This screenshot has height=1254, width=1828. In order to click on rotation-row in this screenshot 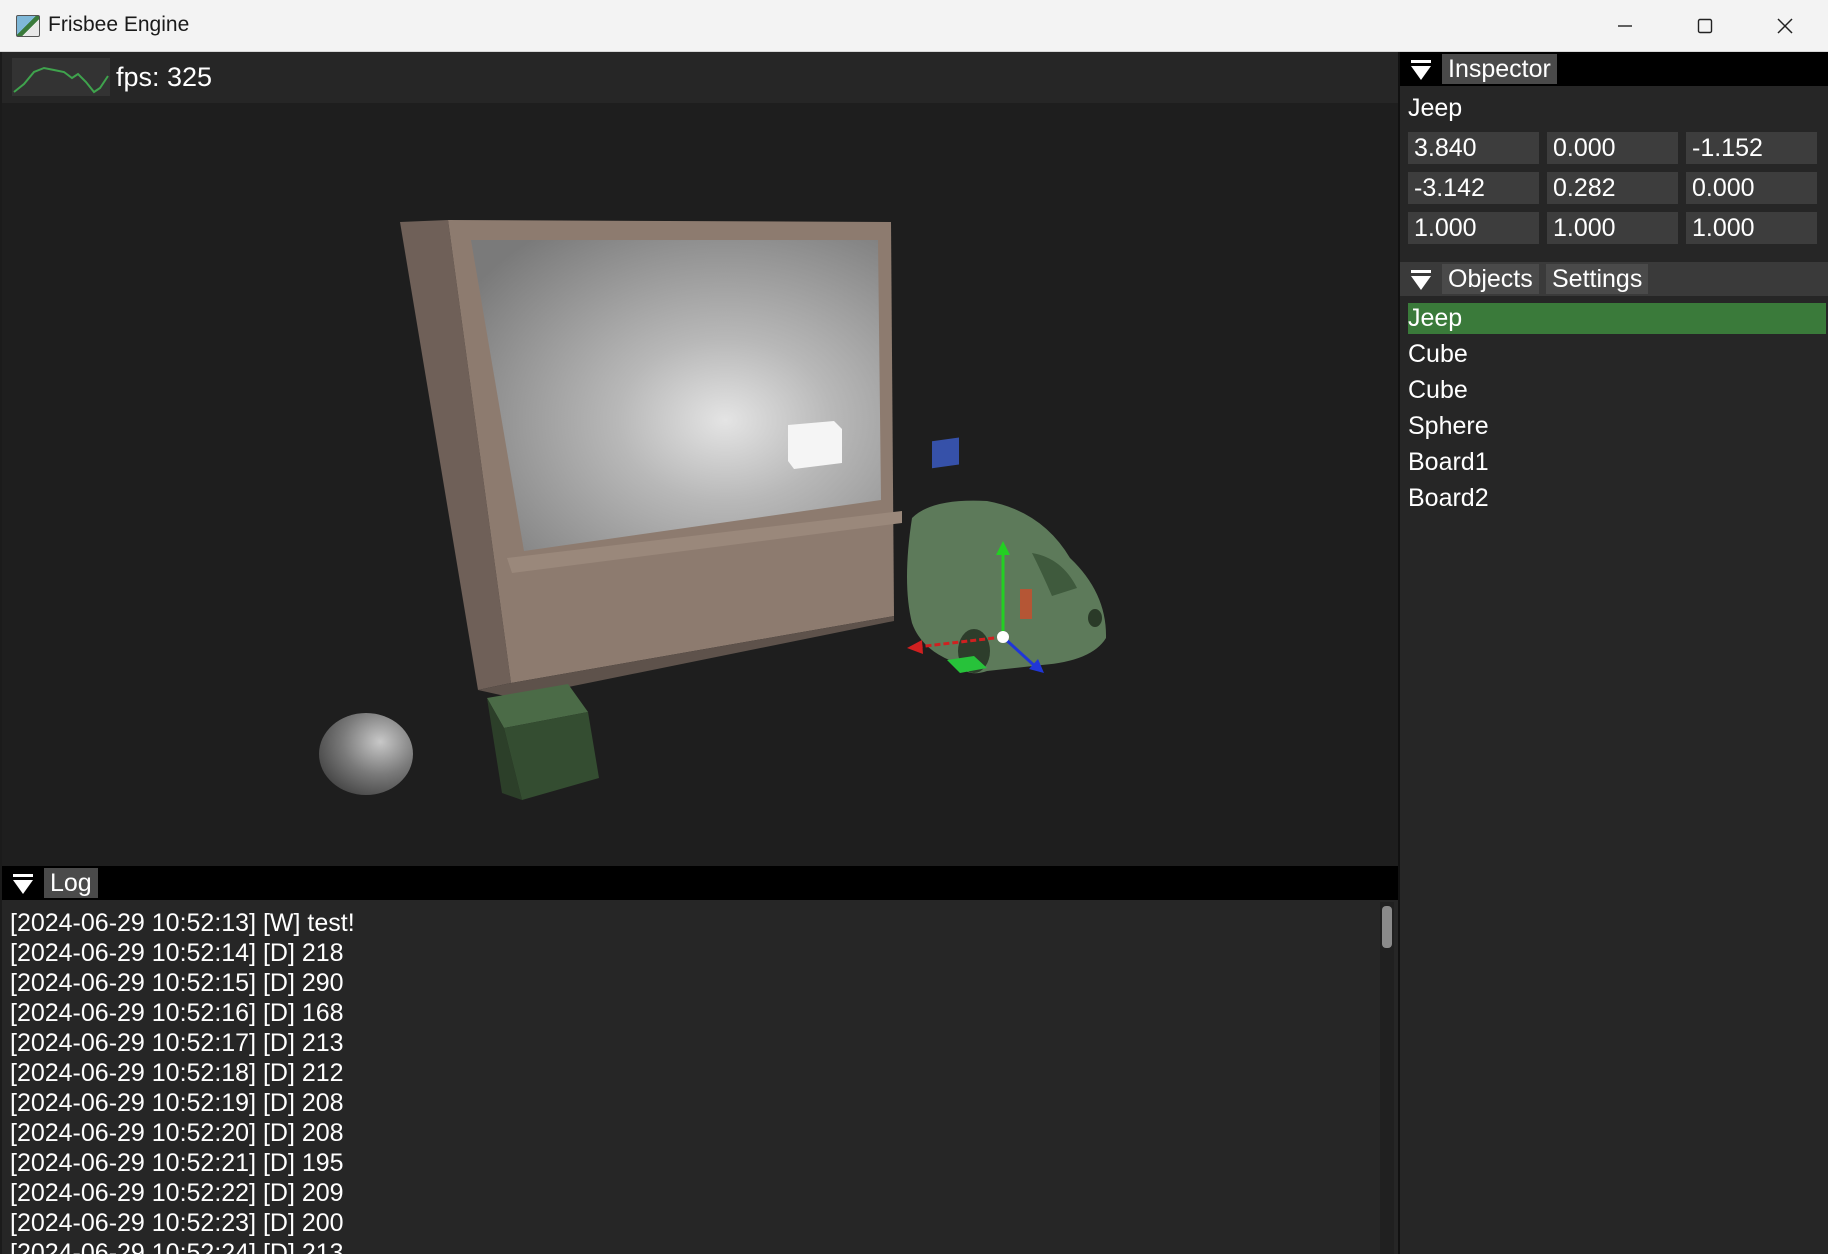, I will do `click(1618, 189)`.